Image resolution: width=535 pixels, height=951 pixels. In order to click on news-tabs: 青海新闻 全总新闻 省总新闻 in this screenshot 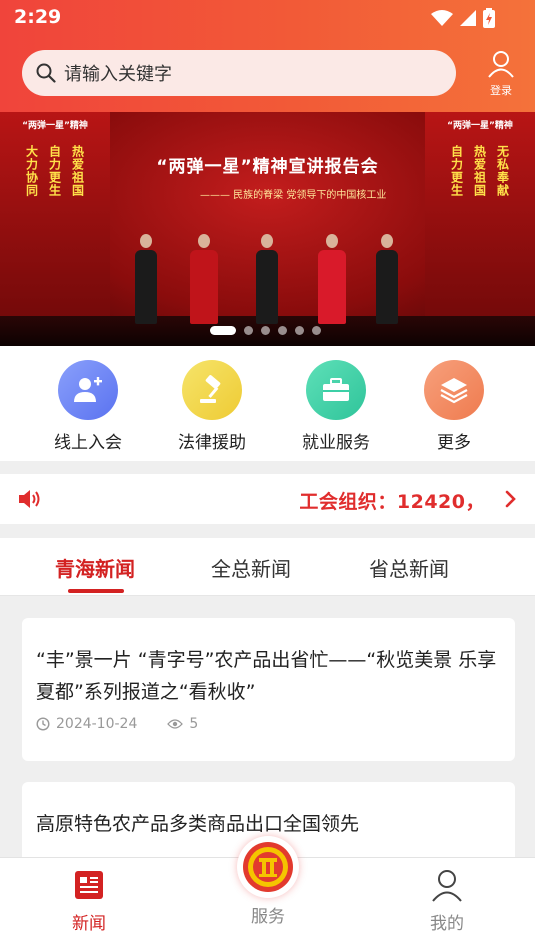, I will do `click(267, 567)`.